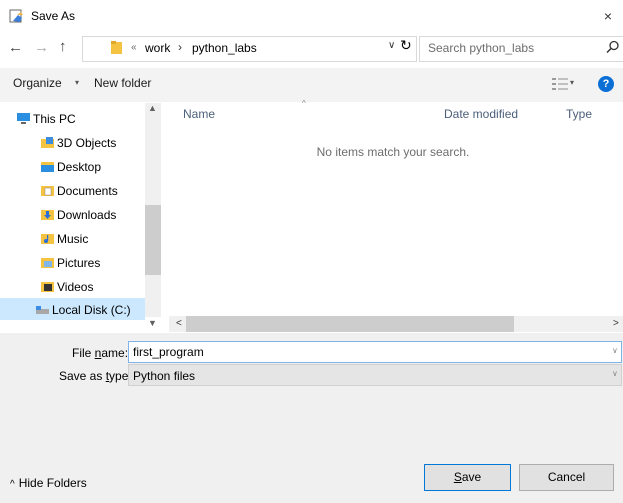 The image size is (623, 503). Describe the element at coordinates (16, 16) in the screenshot. I see `save-as-app-icon` at that location.